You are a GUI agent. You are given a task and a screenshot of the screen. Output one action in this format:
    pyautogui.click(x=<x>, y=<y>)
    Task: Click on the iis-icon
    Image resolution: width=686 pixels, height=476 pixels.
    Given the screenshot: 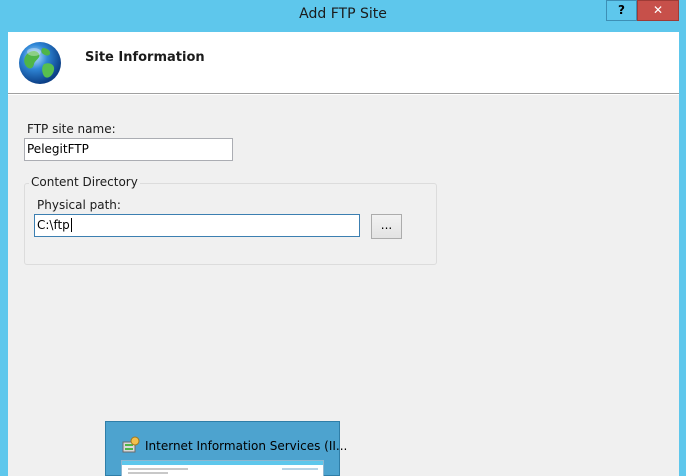 What is the action you would take?
    pyautogui.click(x=131, y=444)
    